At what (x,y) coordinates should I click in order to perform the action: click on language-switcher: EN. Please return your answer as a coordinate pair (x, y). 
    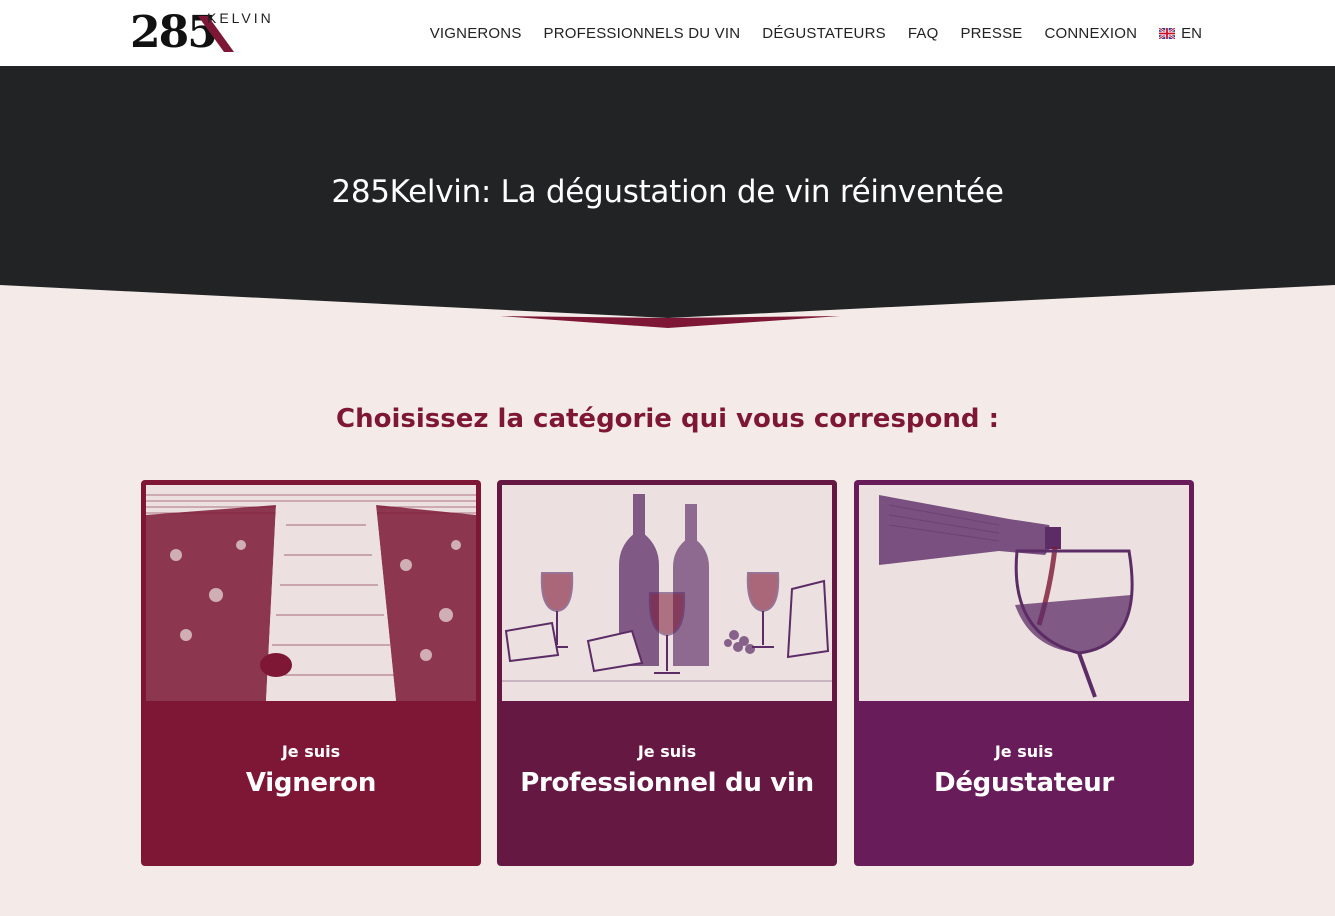
    Looking at the image, I should click on (1180, 33).